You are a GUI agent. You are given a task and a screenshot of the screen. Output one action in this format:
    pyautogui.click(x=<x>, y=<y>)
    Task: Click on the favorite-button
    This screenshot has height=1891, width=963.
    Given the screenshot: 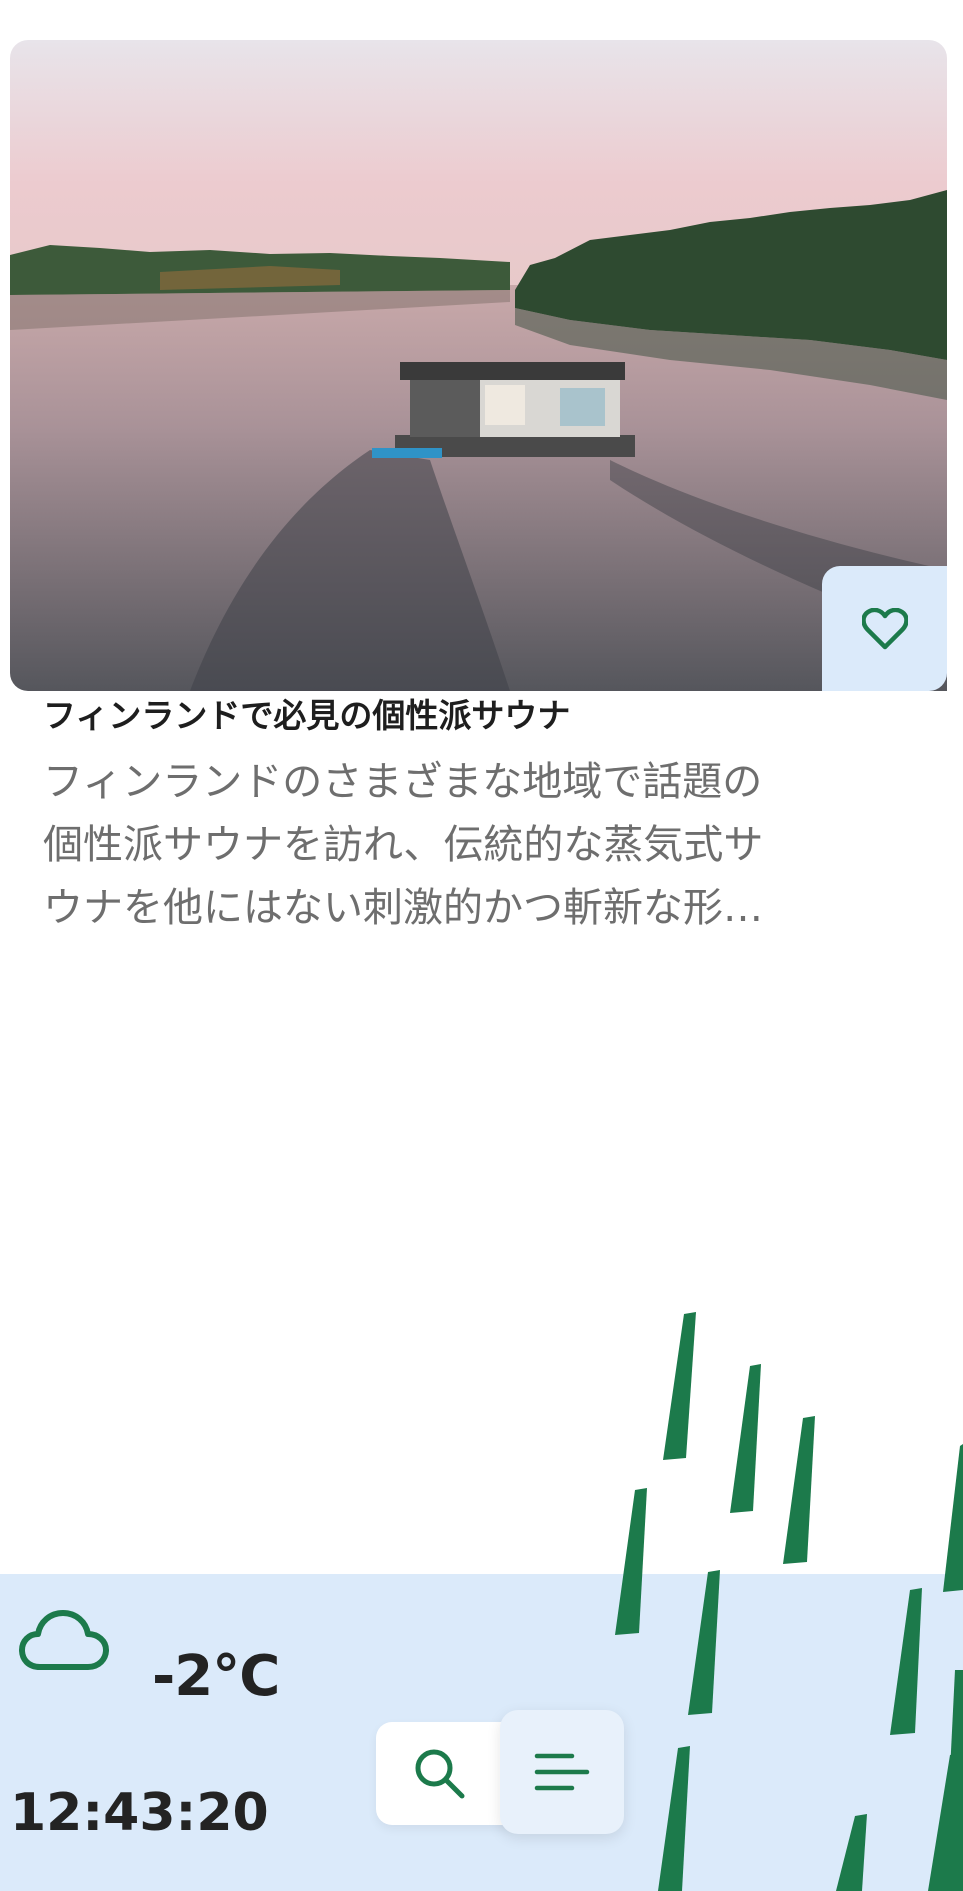 What is the action you would take?
    pyautogui.click(x=884, y=628)
    